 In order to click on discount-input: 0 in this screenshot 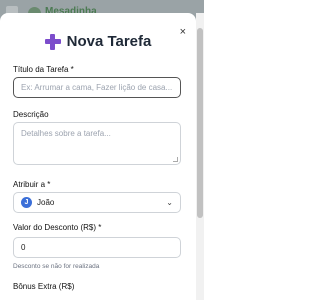, I will do `click(97, 247)`.